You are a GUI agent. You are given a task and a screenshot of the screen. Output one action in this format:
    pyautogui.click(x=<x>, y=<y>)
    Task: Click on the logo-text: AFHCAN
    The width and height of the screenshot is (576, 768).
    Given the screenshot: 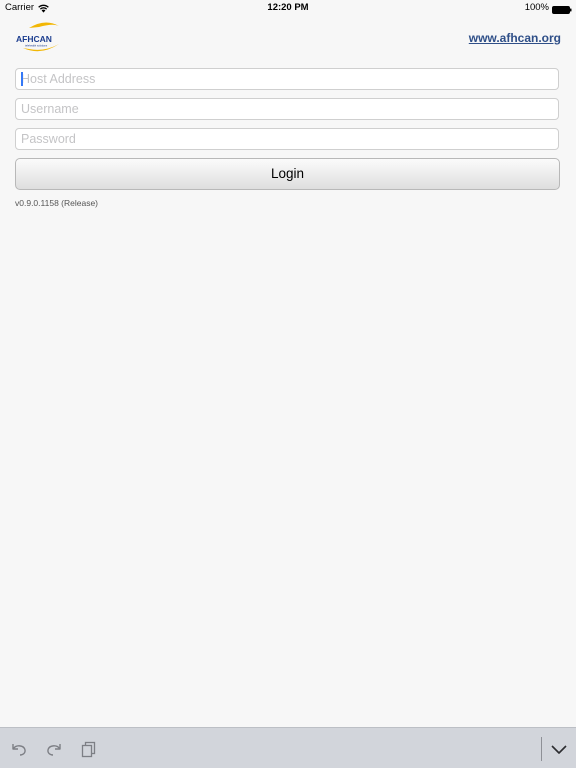 What is the action you would take?
    pyautogui.click(x=34, y=39)
    